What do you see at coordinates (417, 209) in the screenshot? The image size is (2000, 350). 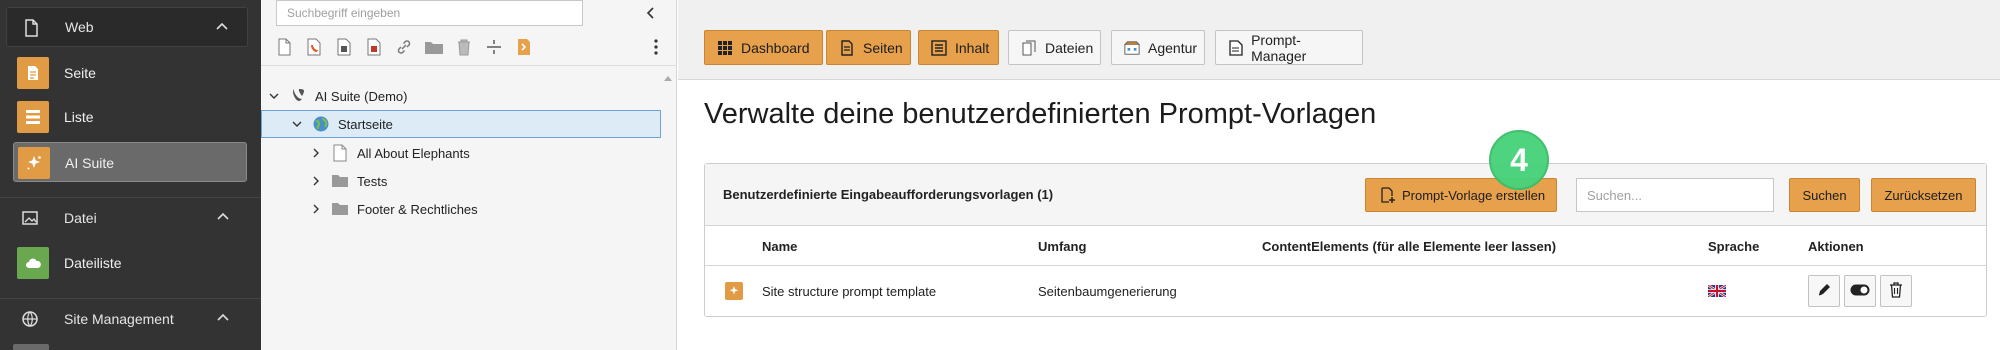 I see `tree-node-label: Footer & Rechtliches` at bounding box center [417, 209].